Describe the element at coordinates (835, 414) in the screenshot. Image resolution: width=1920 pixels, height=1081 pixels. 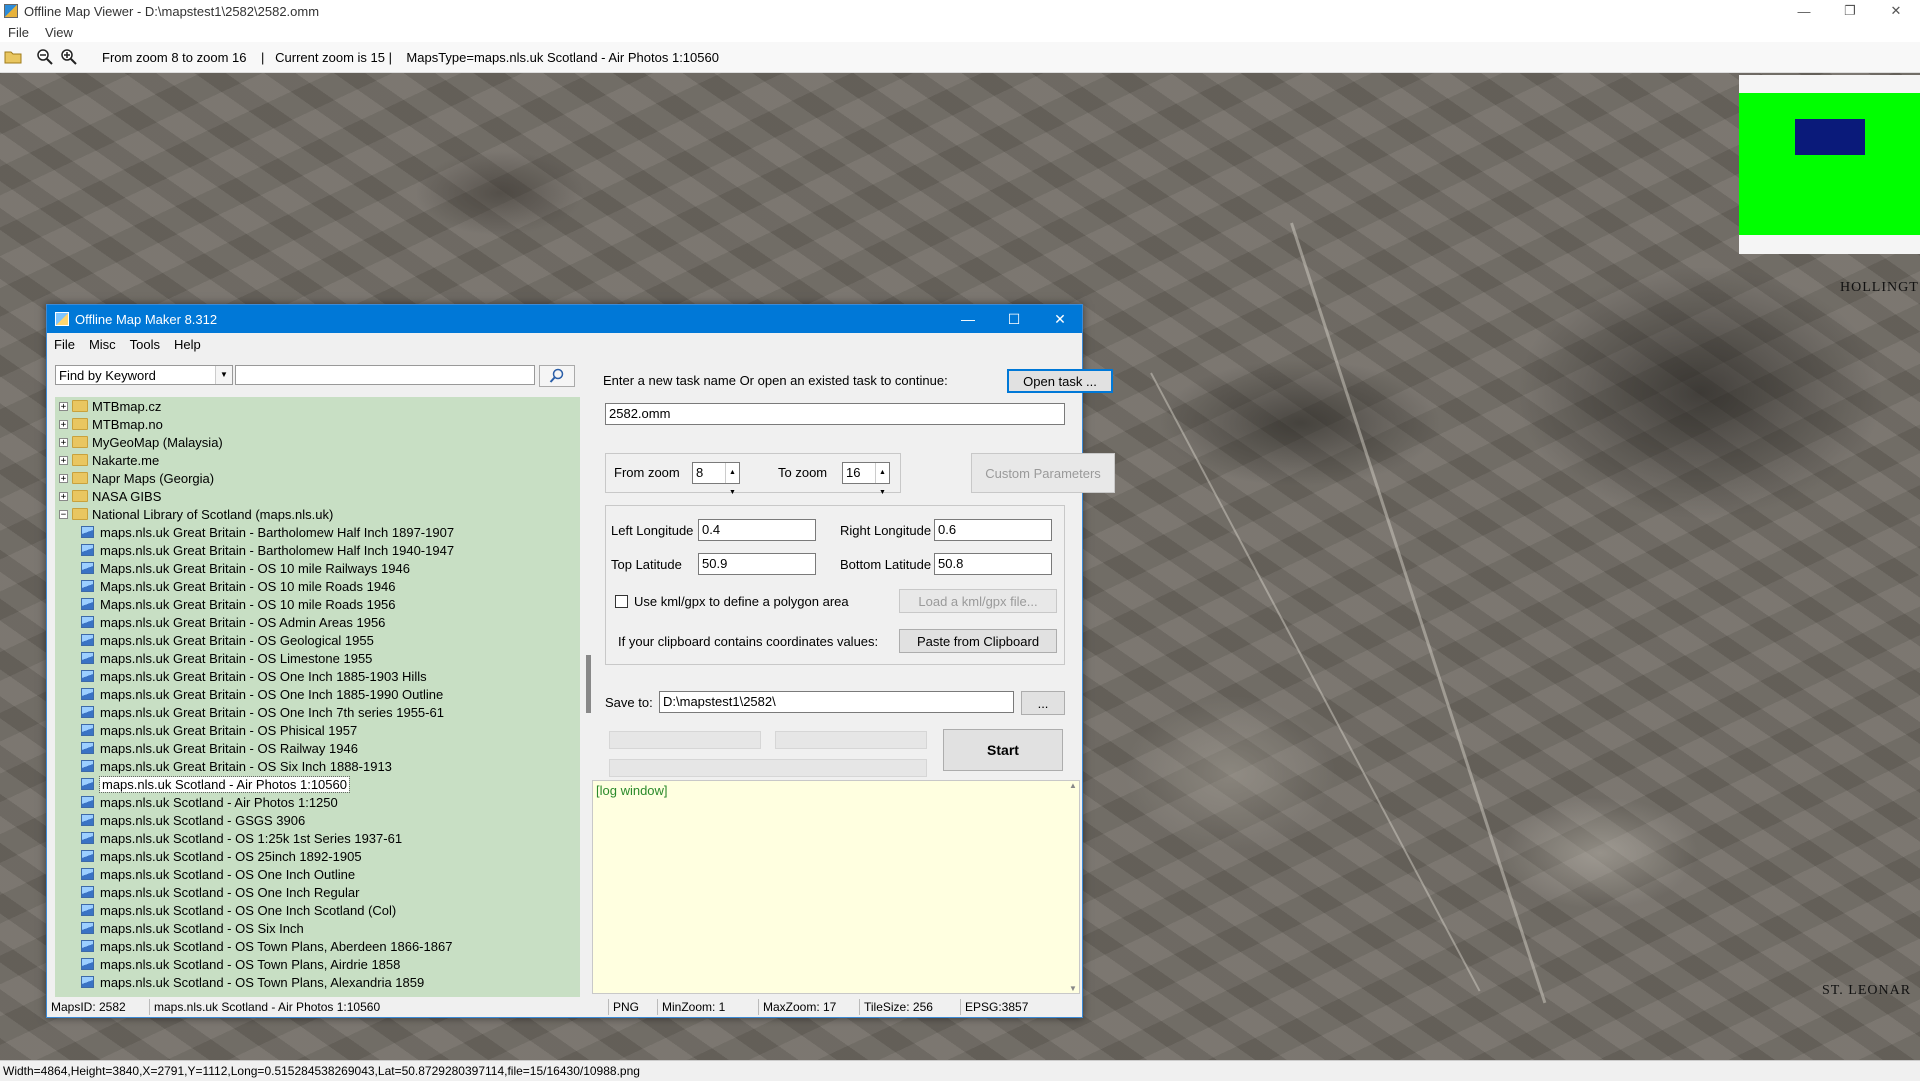
I see `task-name-input: 2582.omm` at that location.